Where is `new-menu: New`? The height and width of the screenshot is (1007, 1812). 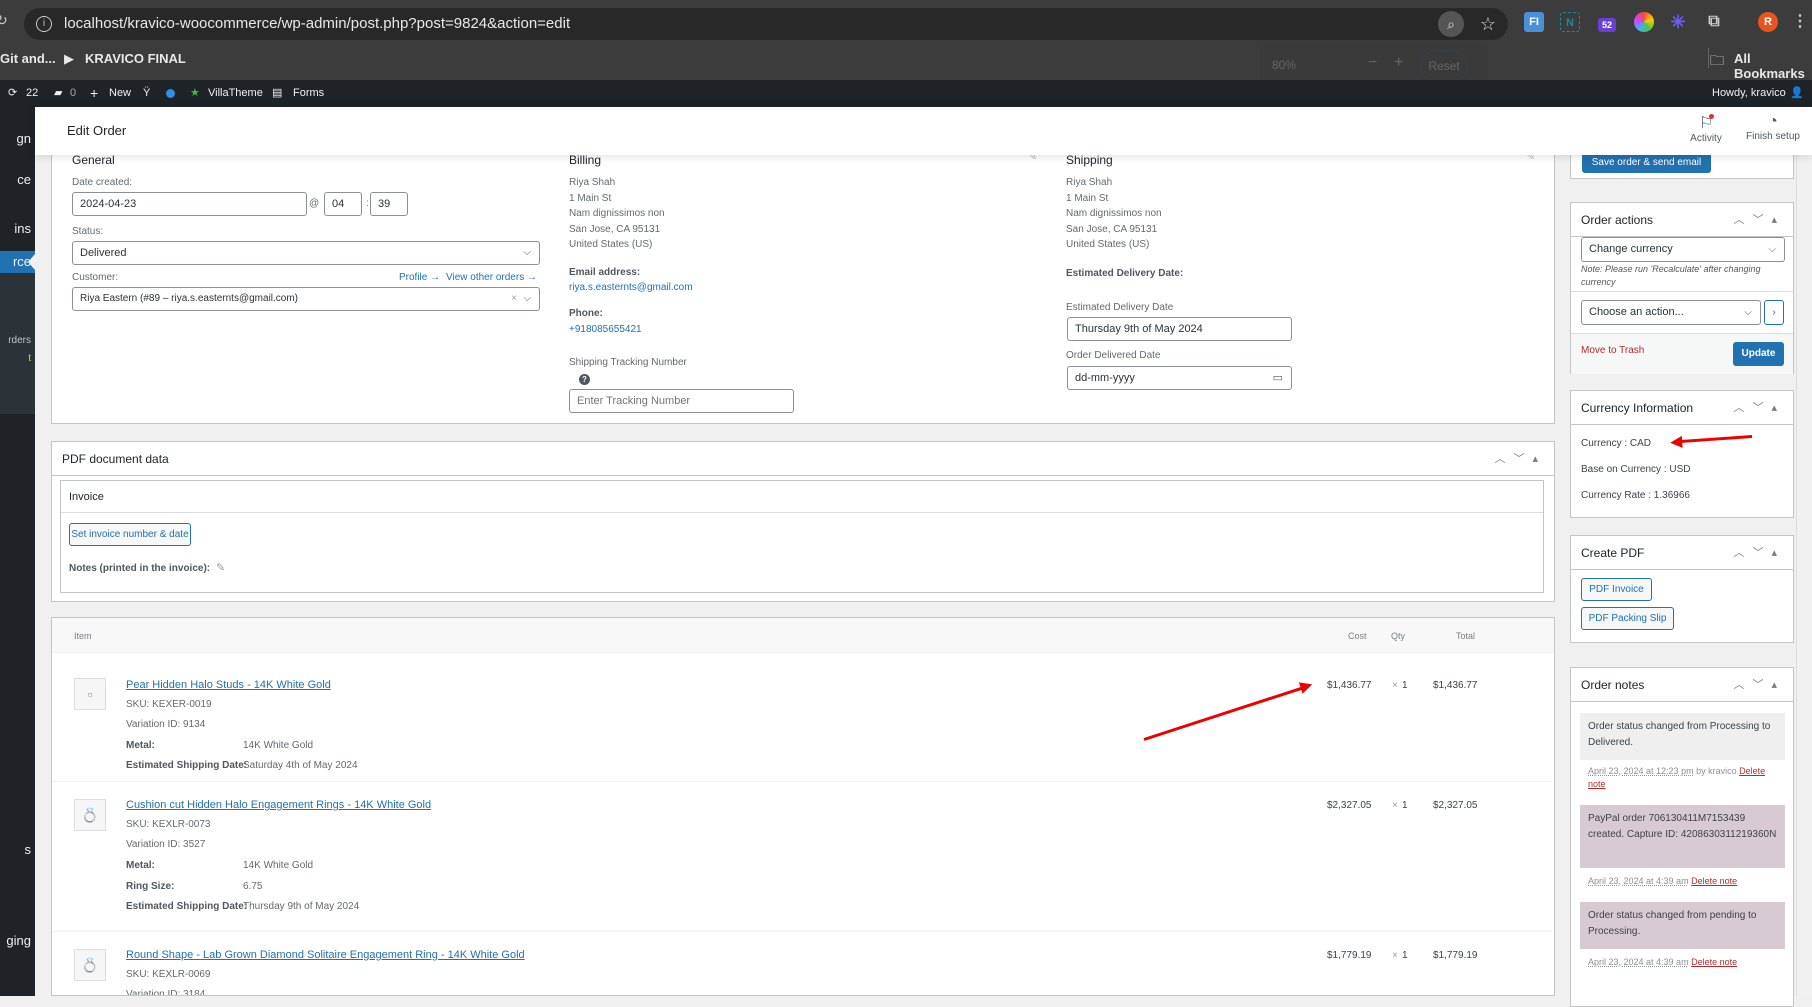
new-menu: New is located at coordinates (120, 93).